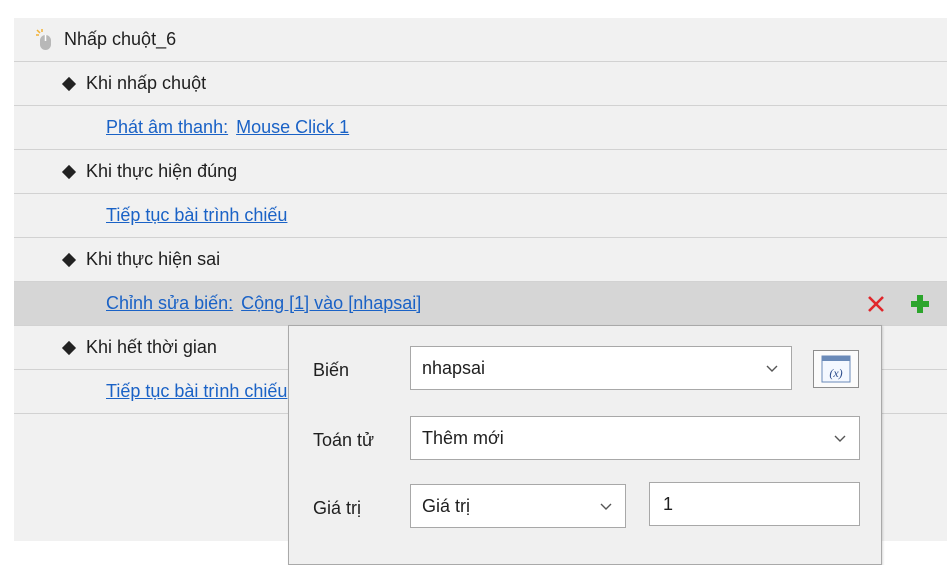 The image size is (947, 565). Describe the element at coordinates (601, 368) in the screenshot. I see `variable-select: nhapsai` at that location.